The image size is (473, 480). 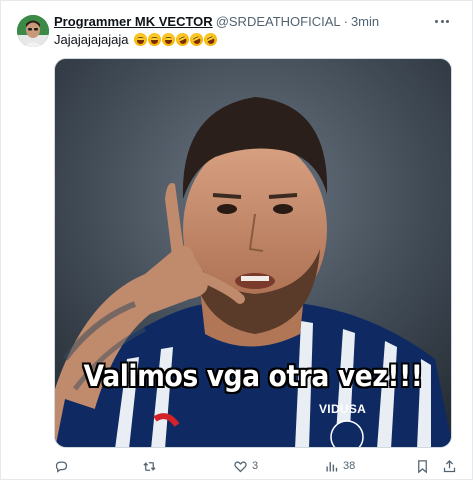 What do you see at coordinates (211, 39) in the screenshot?
I see `rolling-laughing-emoji-icon` at bounding box center [211, 39].